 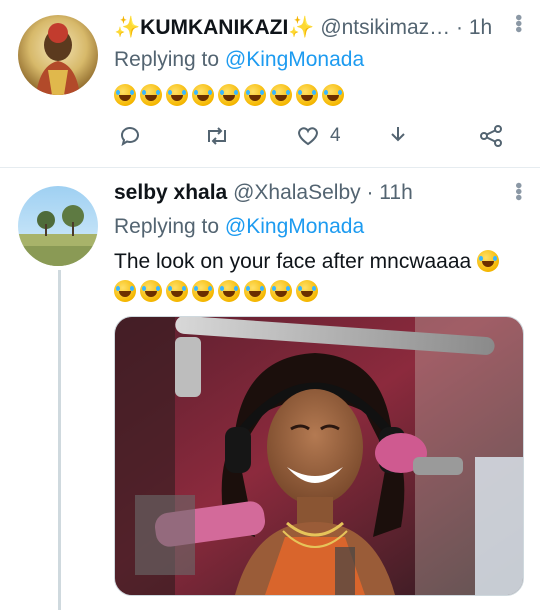 I want to click on tweet-text, so click(x=231, y=95).